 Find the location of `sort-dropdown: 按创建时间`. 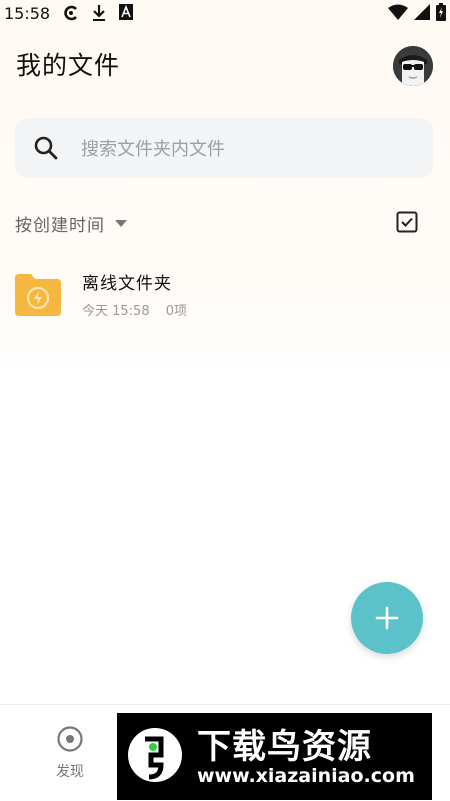

sort-dropdown: 按创建时间 is located at coordinates (71, 223).